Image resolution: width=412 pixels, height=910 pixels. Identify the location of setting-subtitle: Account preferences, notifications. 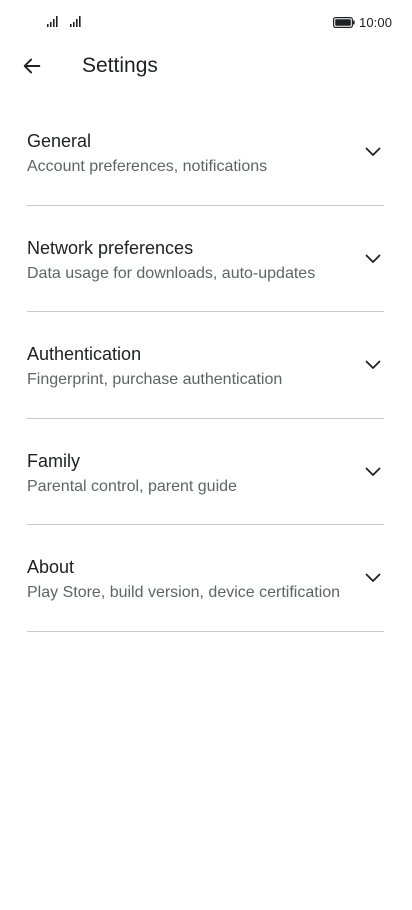
(147, 166).